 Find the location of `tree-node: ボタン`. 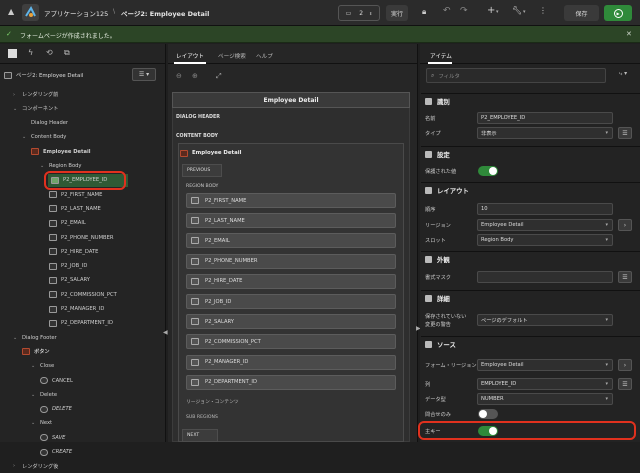

tree-node: ボタン is located at coordinates (80, 351).